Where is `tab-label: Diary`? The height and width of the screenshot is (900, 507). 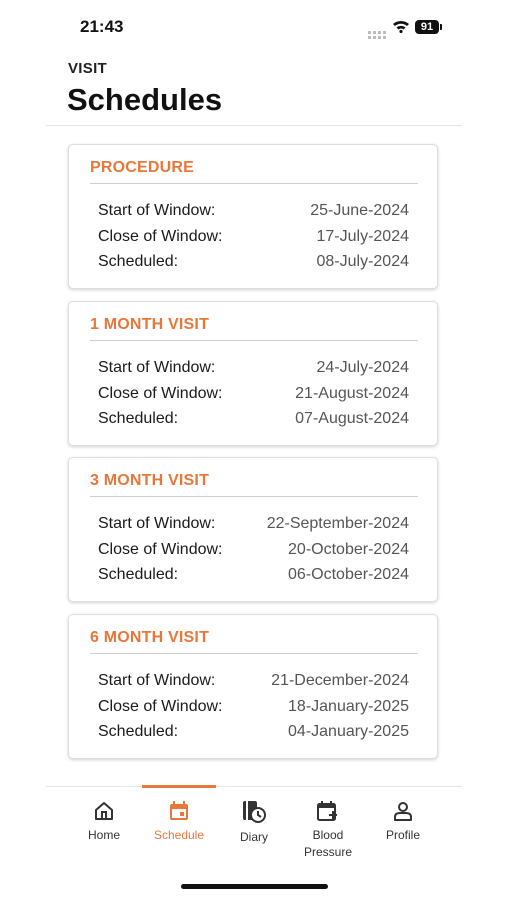
tab-label: Diary is located at coordinates (253, 837).